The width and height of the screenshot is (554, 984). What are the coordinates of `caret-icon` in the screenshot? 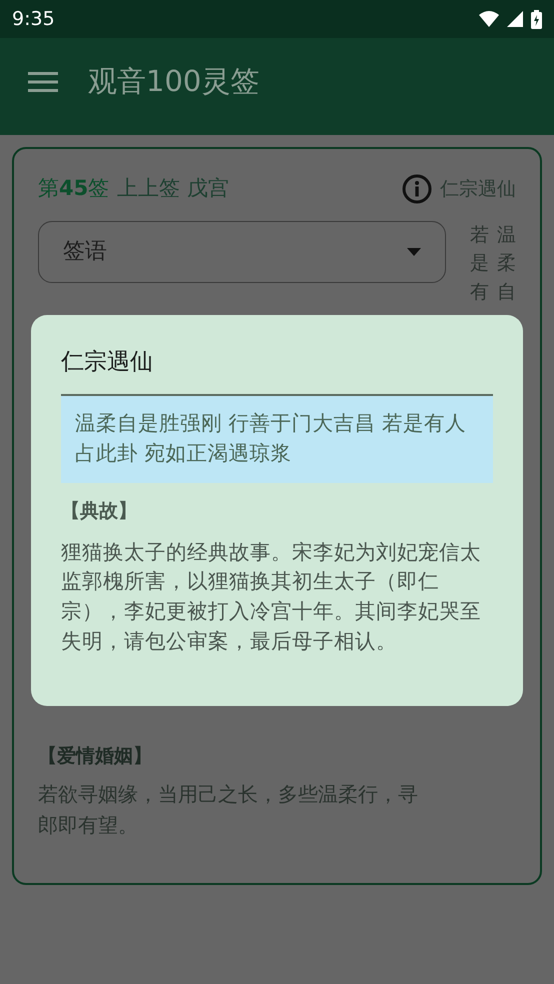 It's located at (414, 252).